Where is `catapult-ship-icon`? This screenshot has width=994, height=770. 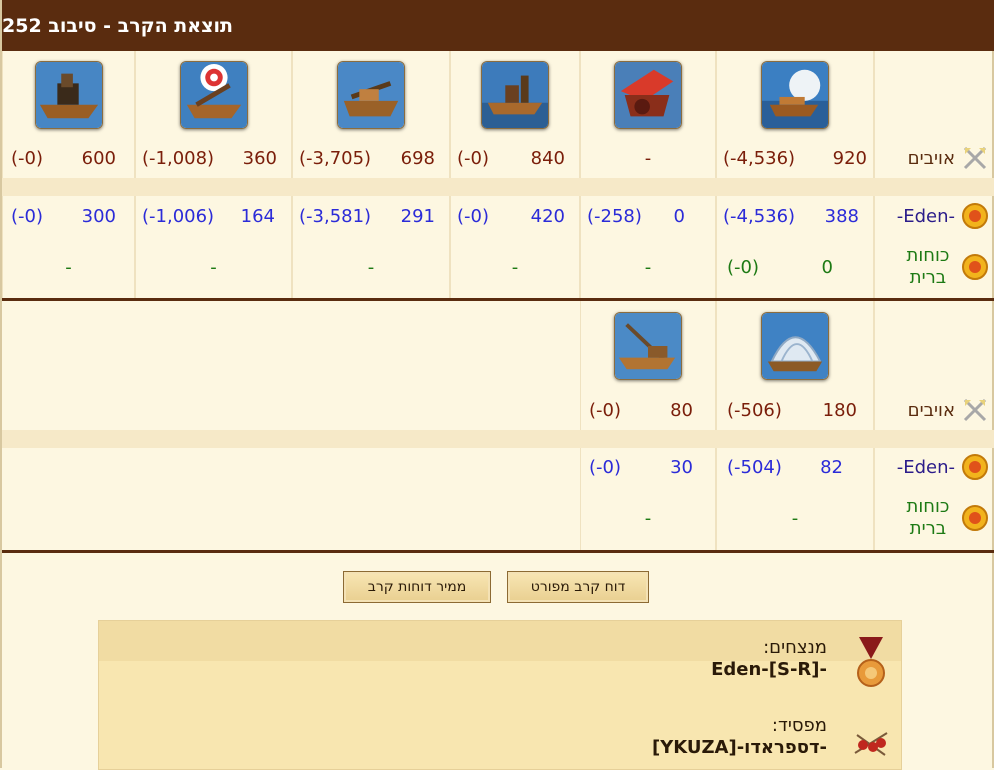 catapult-ship-icon is located at coordinates (213, 94).